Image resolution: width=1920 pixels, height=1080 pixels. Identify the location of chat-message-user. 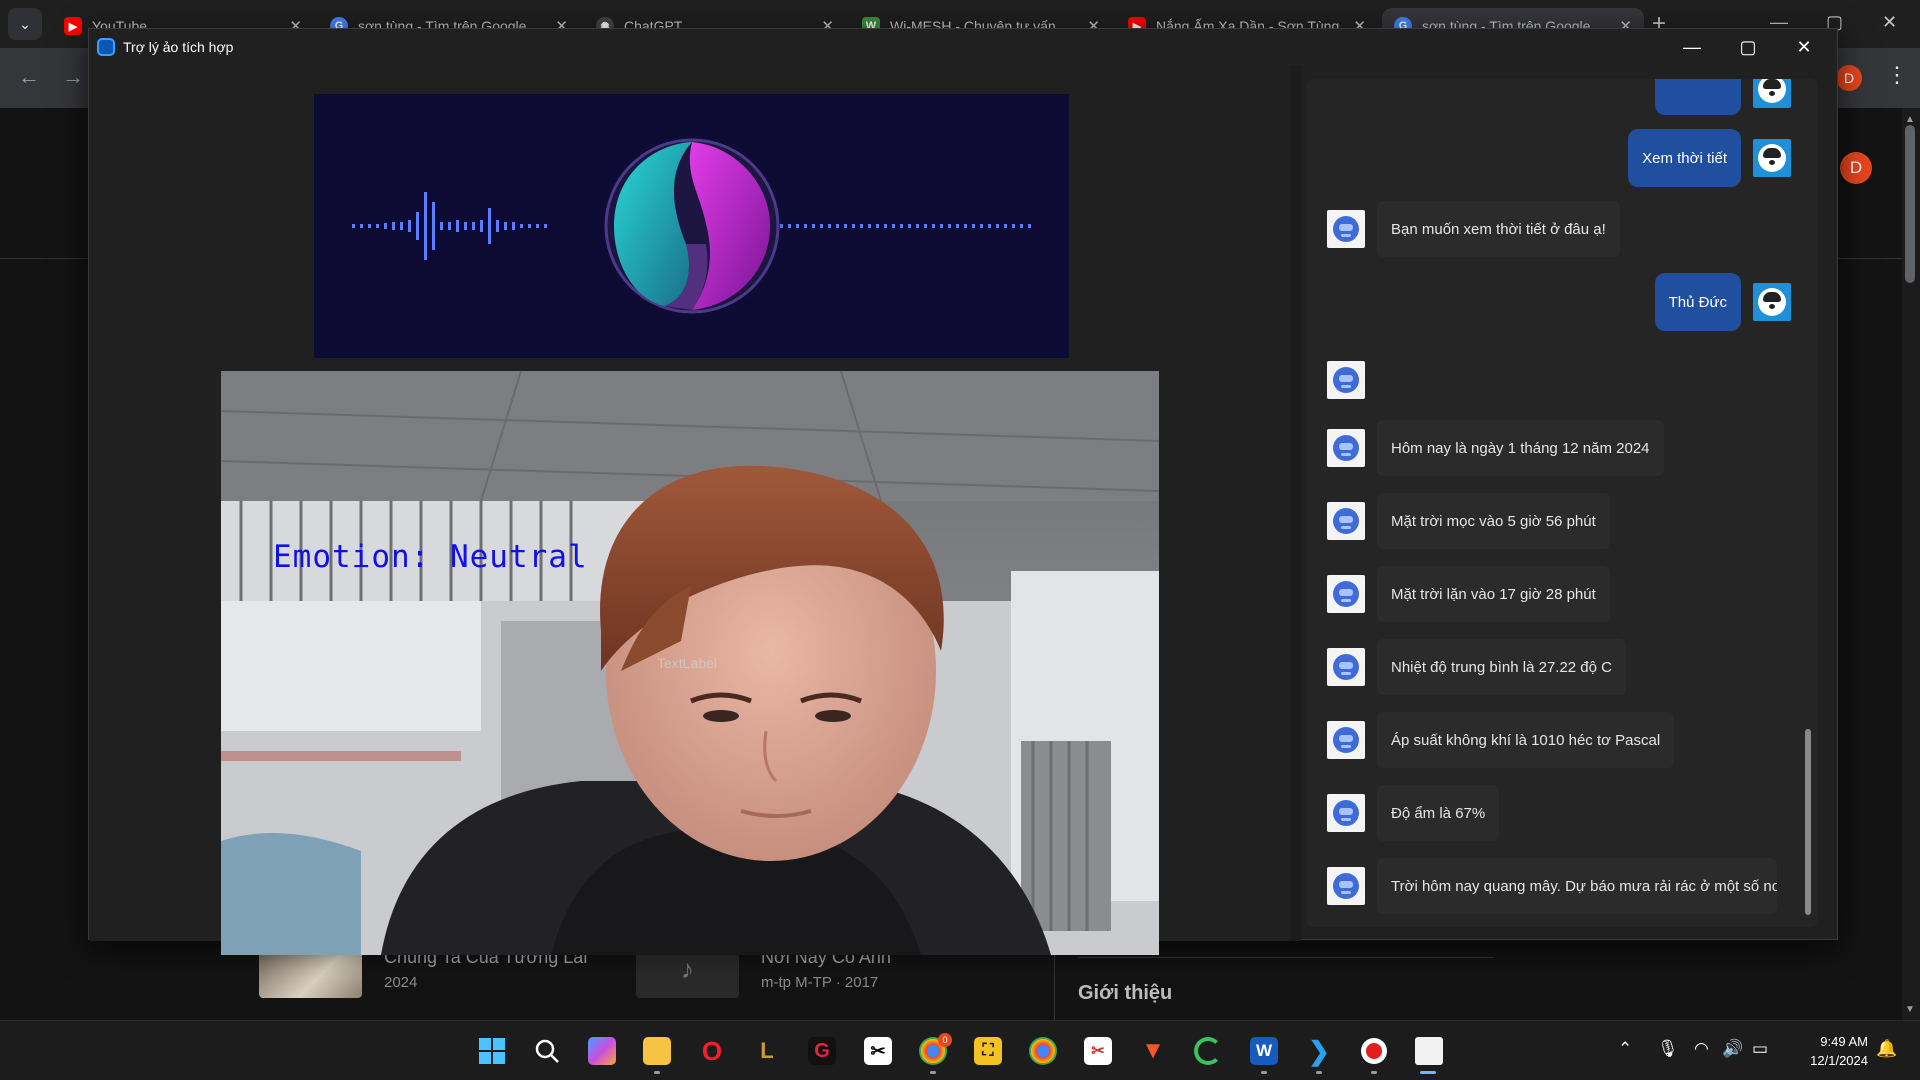
(1723, 97).